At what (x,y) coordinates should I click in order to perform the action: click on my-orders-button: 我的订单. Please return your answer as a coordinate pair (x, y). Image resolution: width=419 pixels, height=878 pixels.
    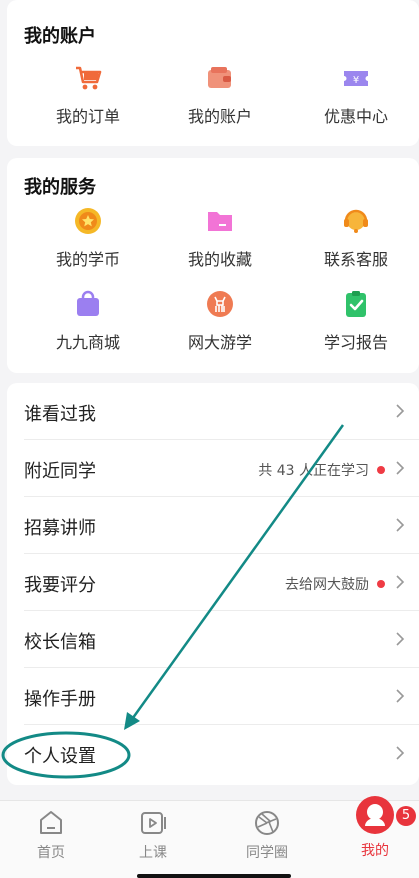
    Looking at the image, I should click on (88, 95).